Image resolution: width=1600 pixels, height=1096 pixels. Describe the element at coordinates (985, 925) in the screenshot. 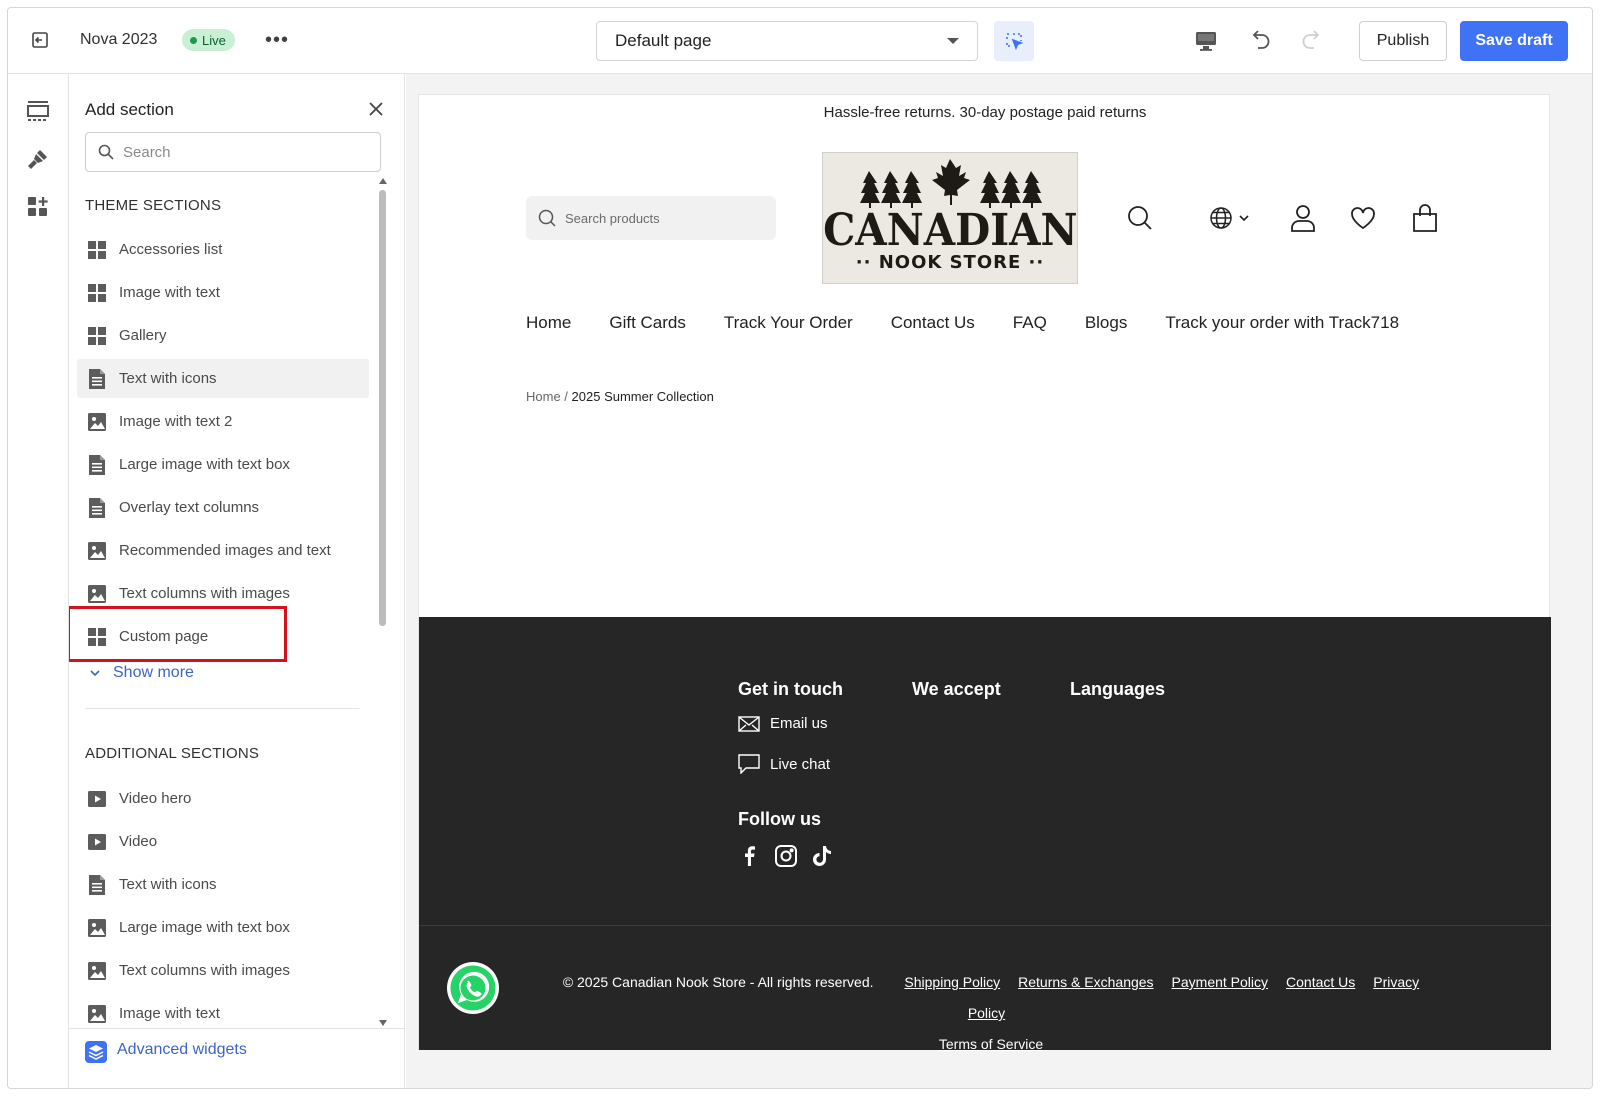

I see `footer-divider` at that location.